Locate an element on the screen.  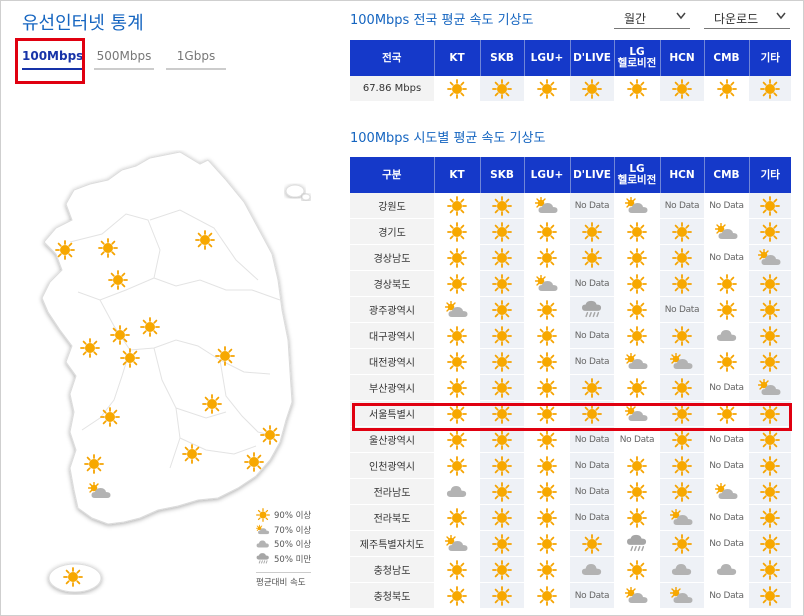
region-name: 대전광역시 is located at coordinates (392, 361).